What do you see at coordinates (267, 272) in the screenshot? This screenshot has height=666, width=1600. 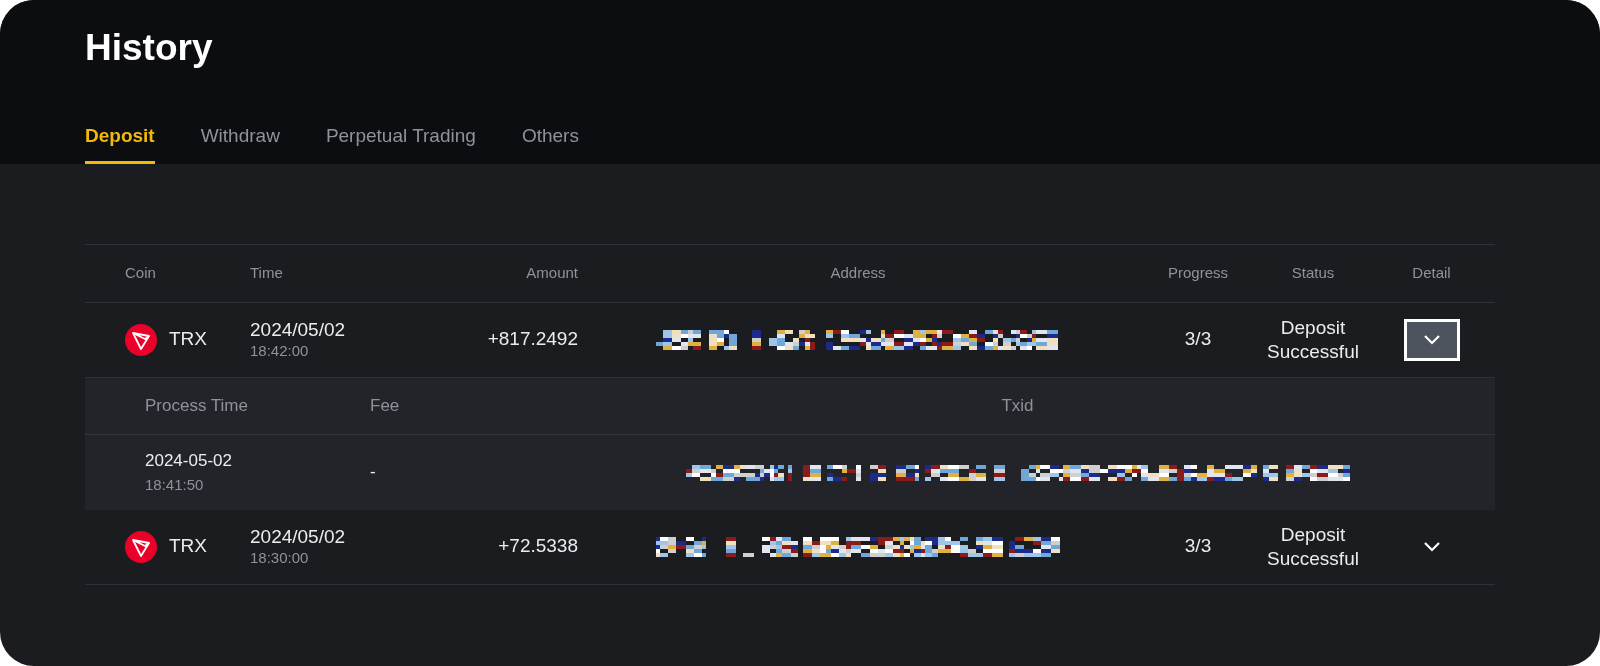 I see `column-header: Time` at bounding box center [267, 272].